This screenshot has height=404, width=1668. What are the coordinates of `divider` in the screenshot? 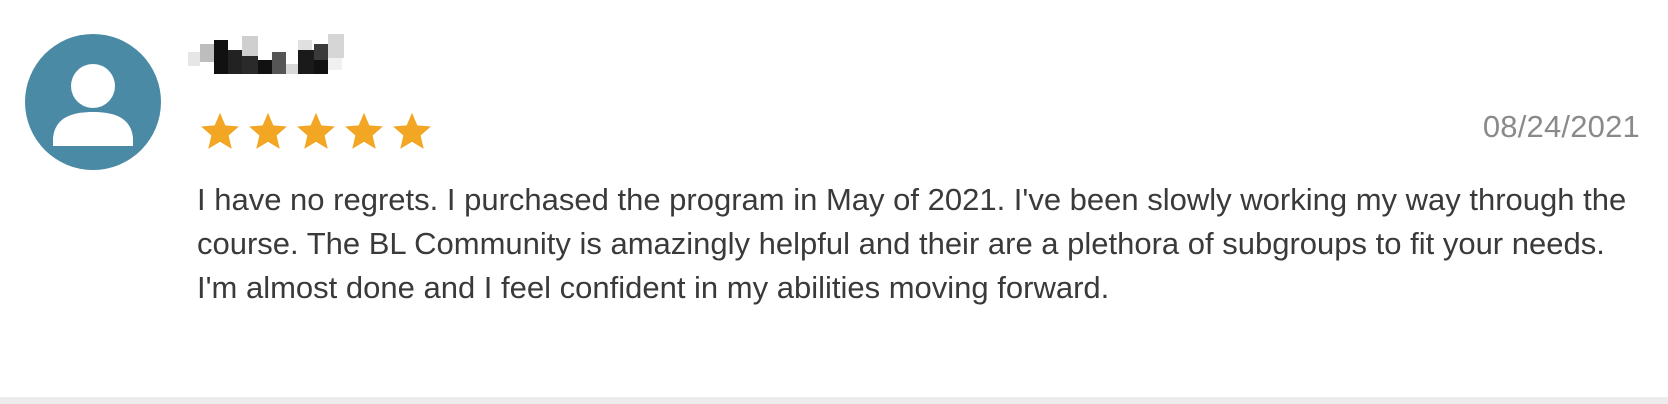 It's located at (834, 400).